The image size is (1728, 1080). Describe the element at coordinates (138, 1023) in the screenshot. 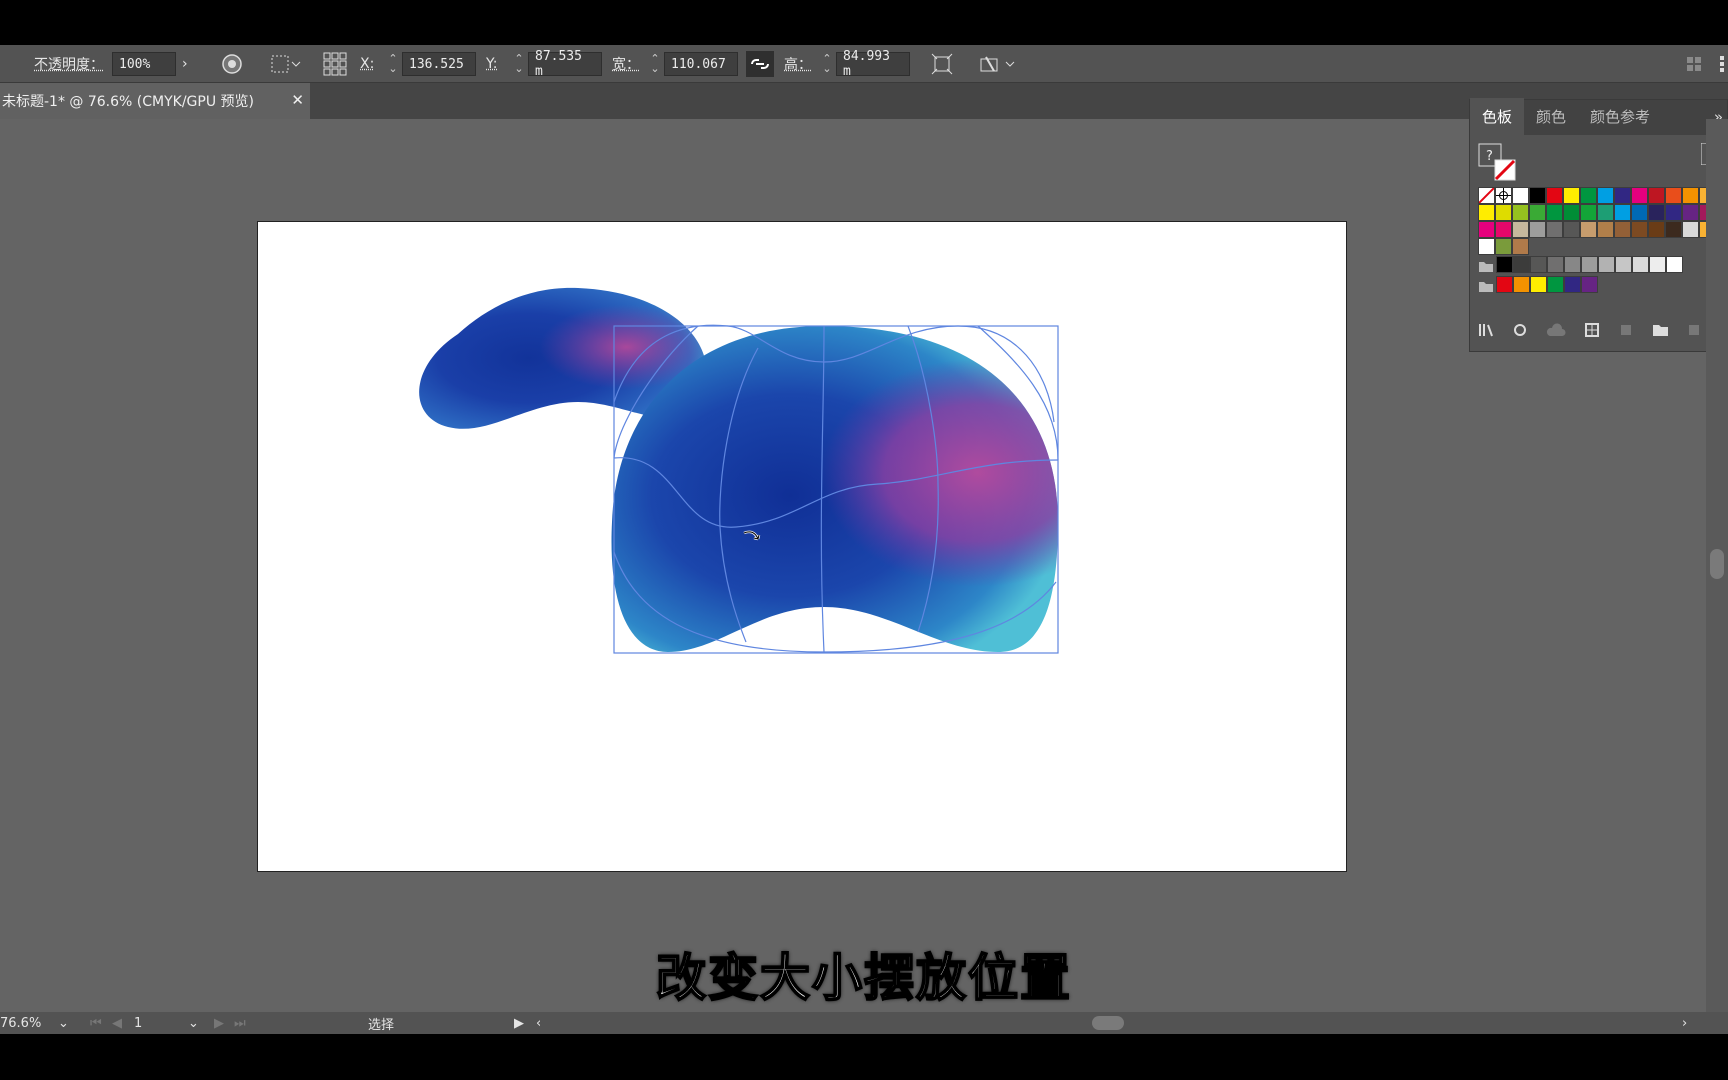

I see `page-number-input: 1` at that location.